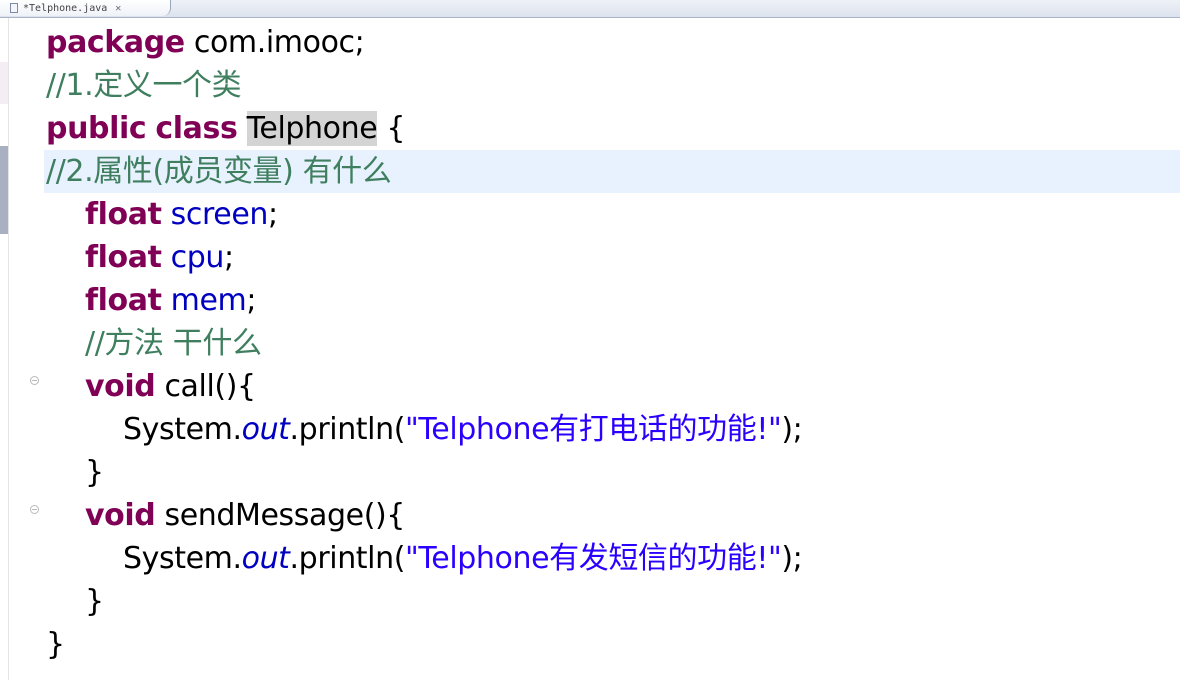 The image size is (1180, 680). I want to click on code-line: void sendMessage(){, so click(613, 515).